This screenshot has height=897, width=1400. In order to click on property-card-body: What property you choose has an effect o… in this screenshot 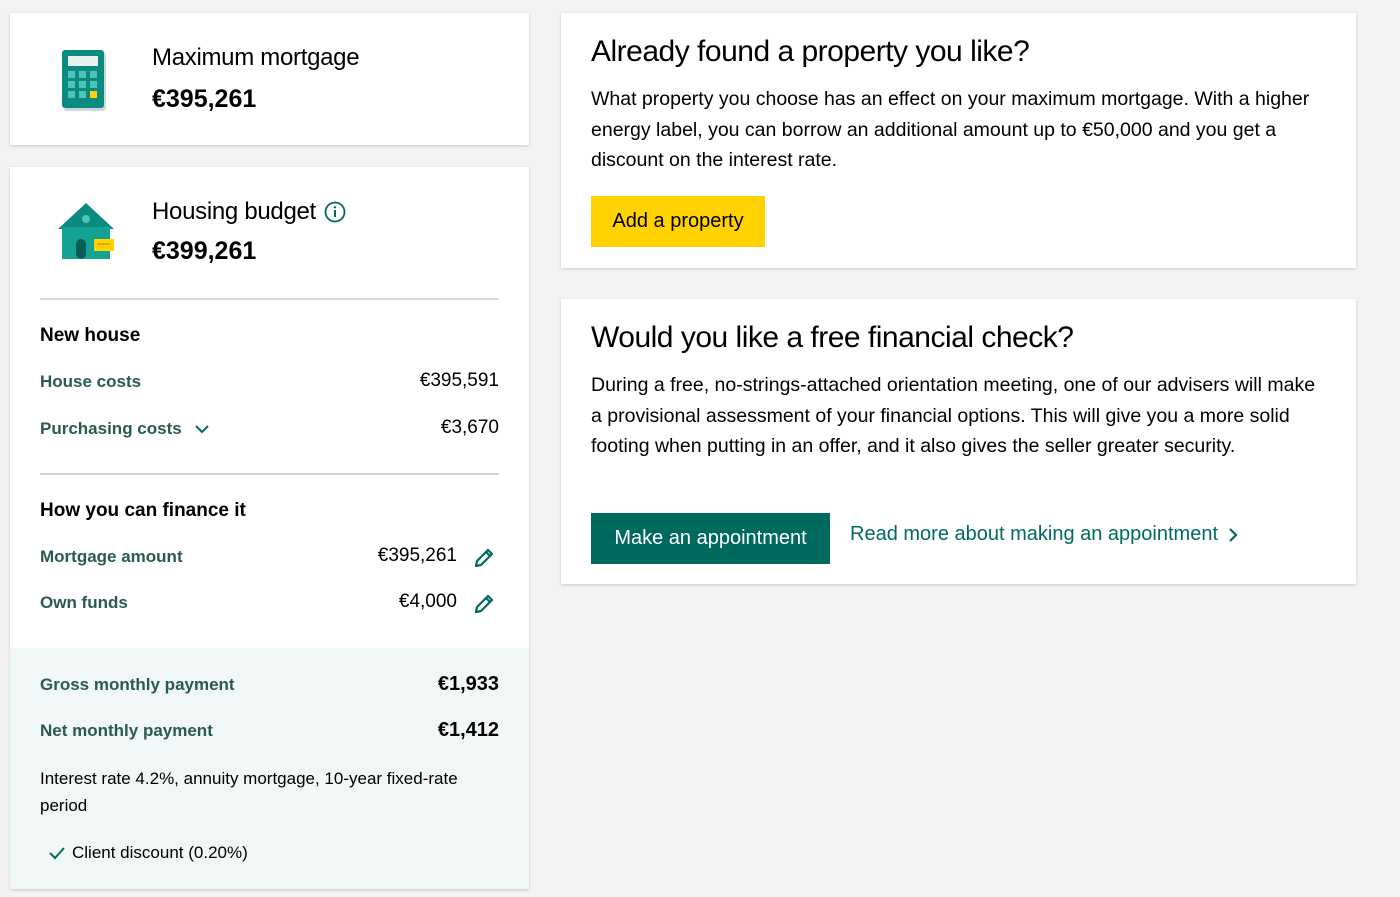, I will do `click(950, 130)`.